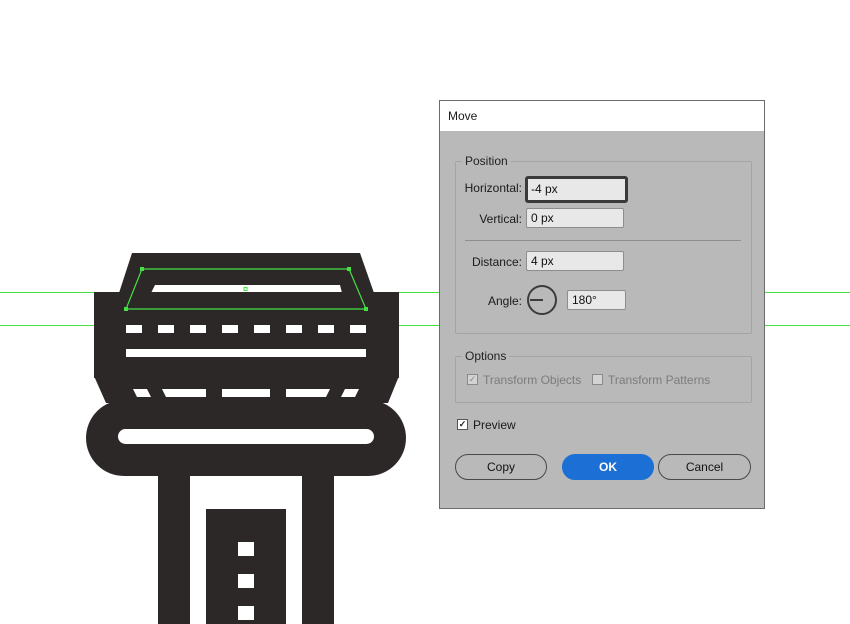  Describe the element at coordinates (472, 379) in the screenshot. I see `transform-objects-checkbox: ✓` at that location.